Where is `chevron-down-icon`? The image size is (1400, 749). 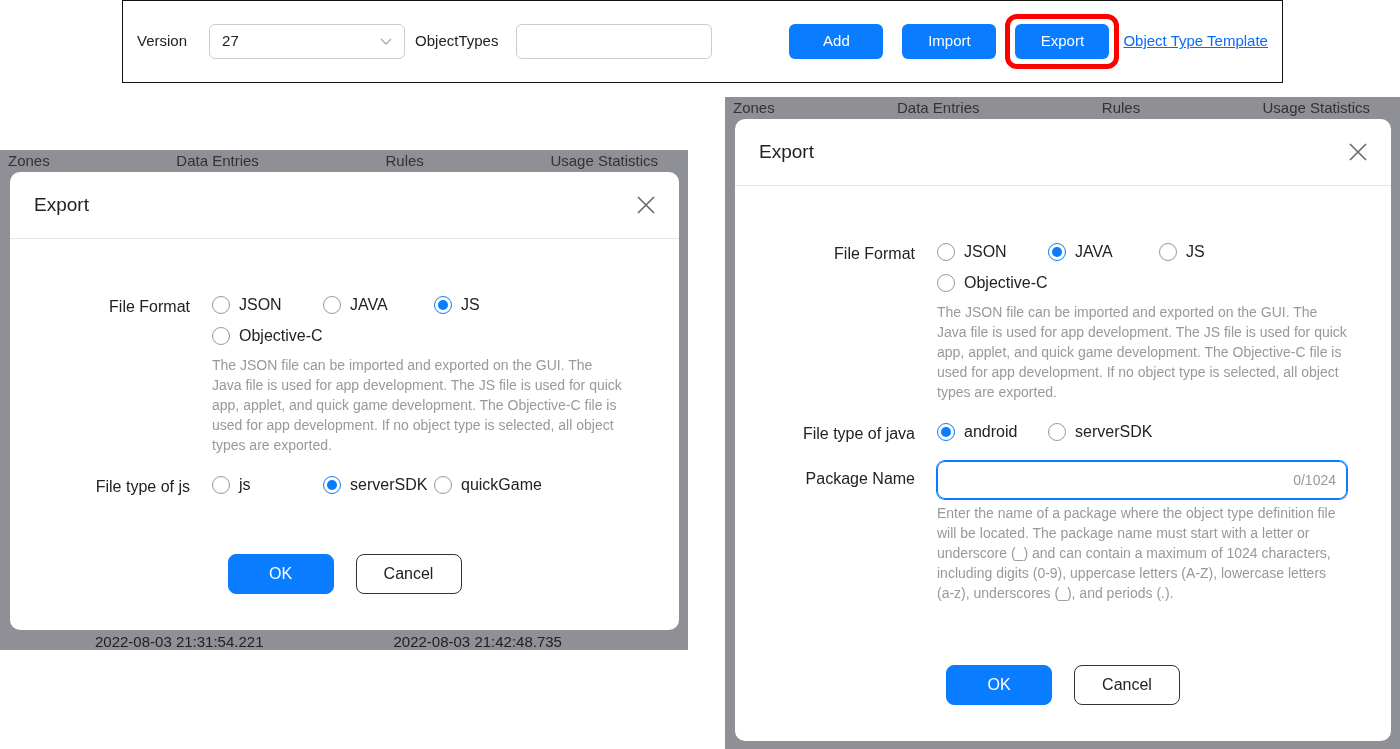
chevron-down-icon is located at coordinates (386, 41).